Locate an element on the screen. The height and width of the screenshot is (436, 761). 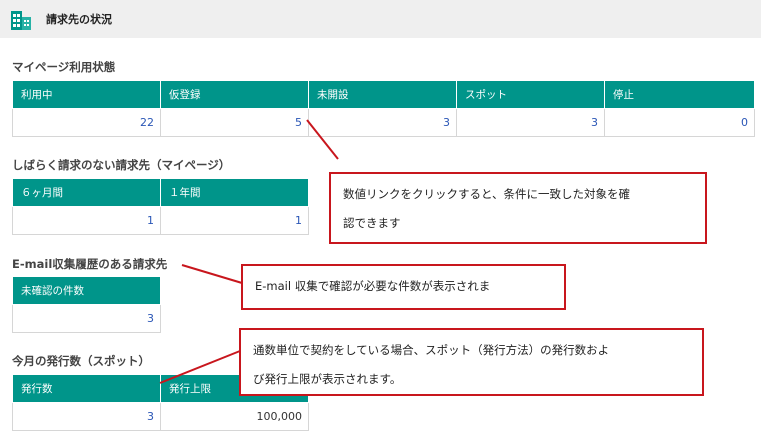
section-title-no-request: しばらく請求のない請求先（マイページ） is located at coordinates (121, 165).